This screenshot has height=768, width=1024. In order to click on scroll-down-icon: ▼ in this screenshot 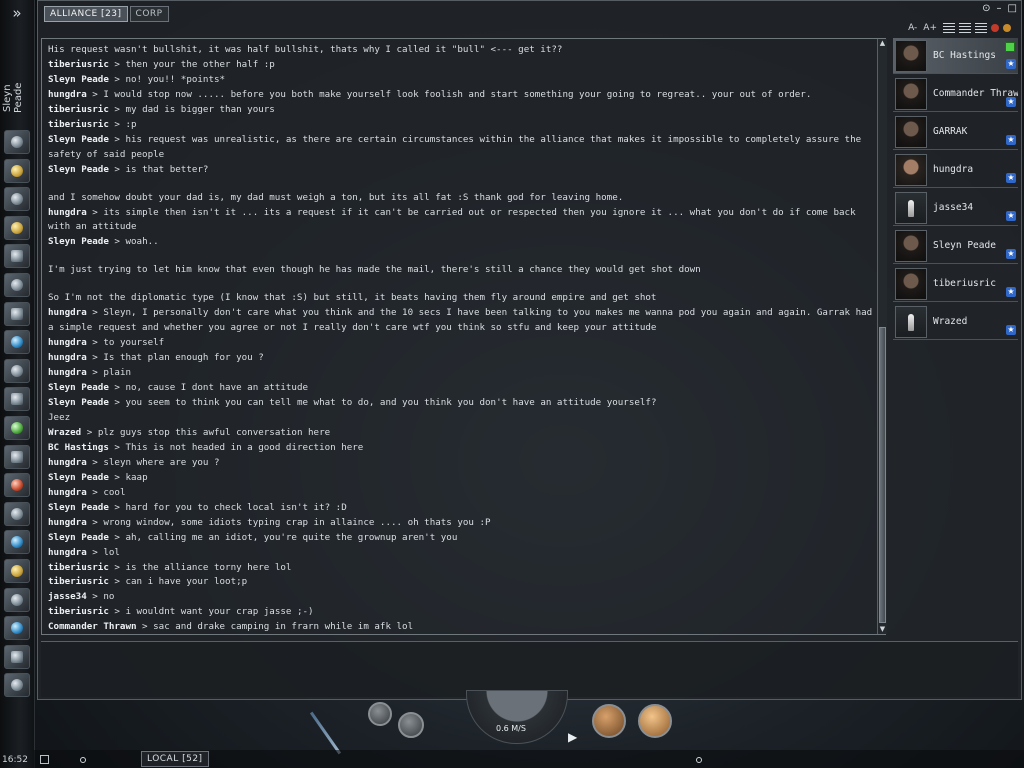, I will do `click(882, 629)`.